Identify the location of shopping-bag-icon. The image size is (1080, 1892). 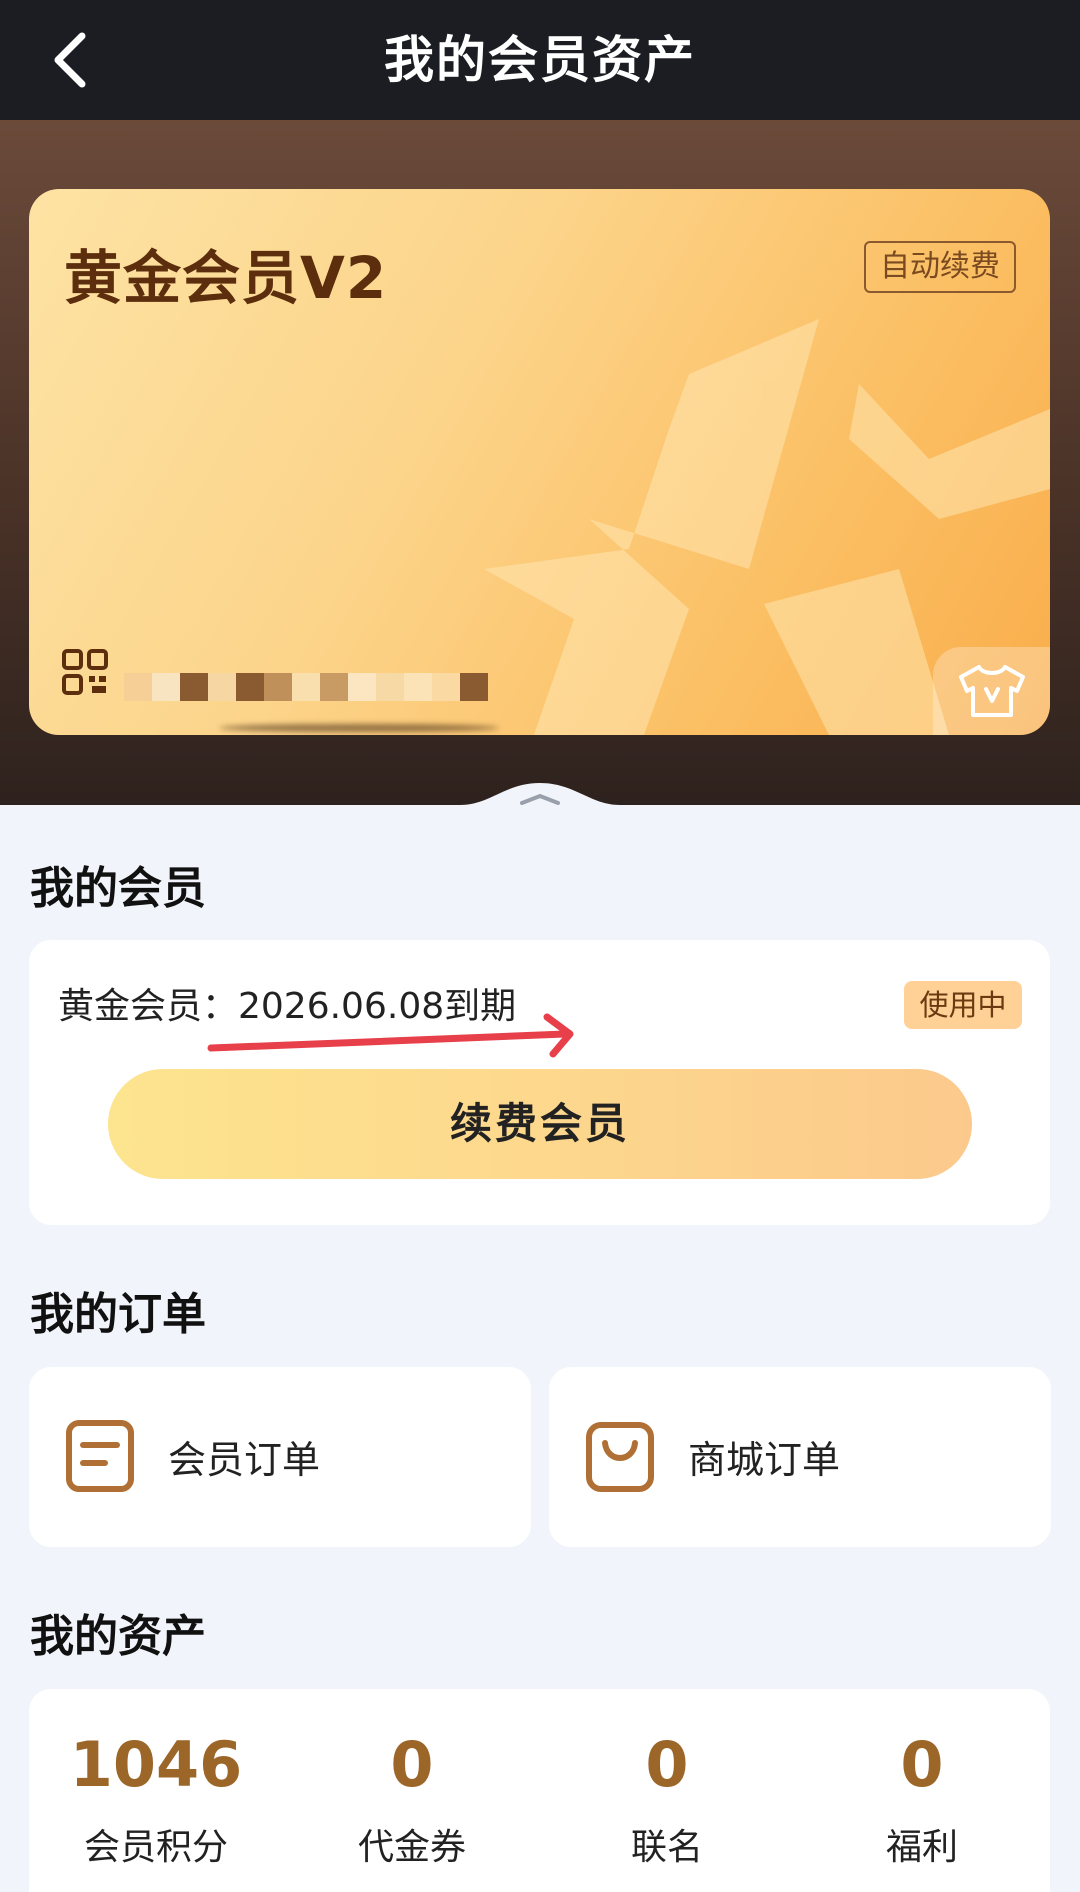
(620, 1457).